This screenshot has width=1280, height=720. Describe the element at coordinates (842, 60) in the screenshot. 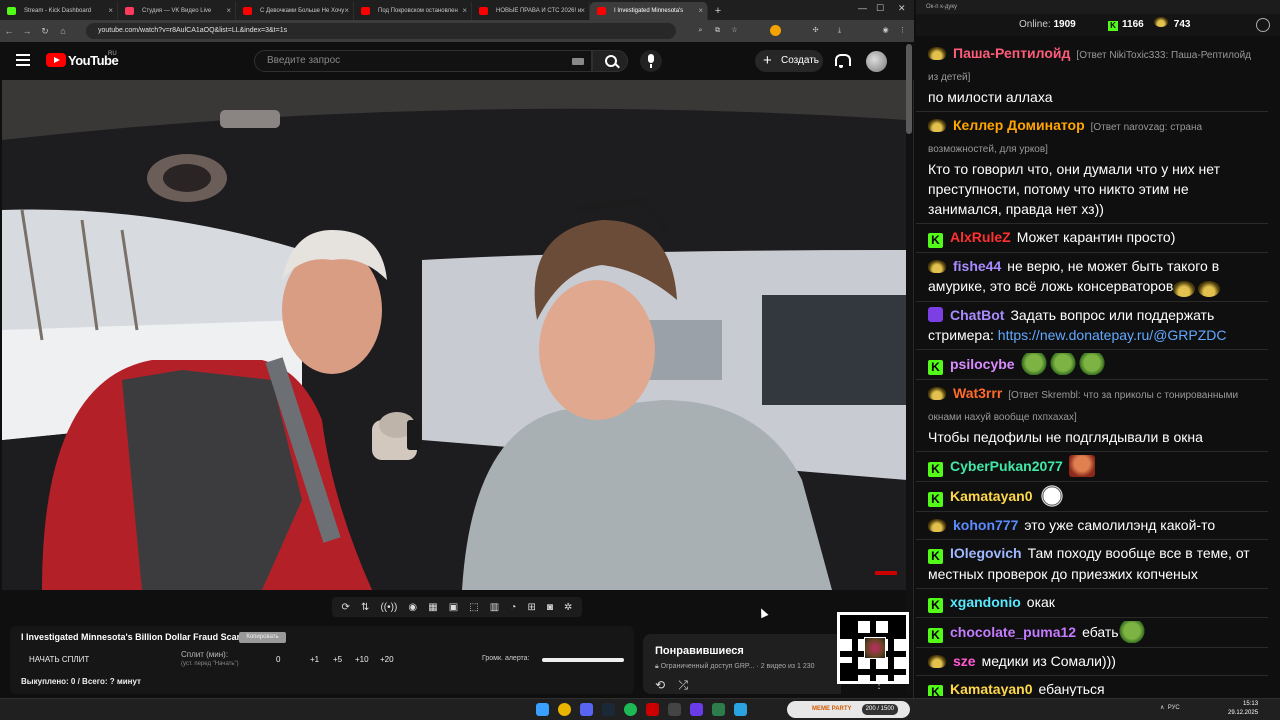

I see `notifications-bell-icon` at that location.